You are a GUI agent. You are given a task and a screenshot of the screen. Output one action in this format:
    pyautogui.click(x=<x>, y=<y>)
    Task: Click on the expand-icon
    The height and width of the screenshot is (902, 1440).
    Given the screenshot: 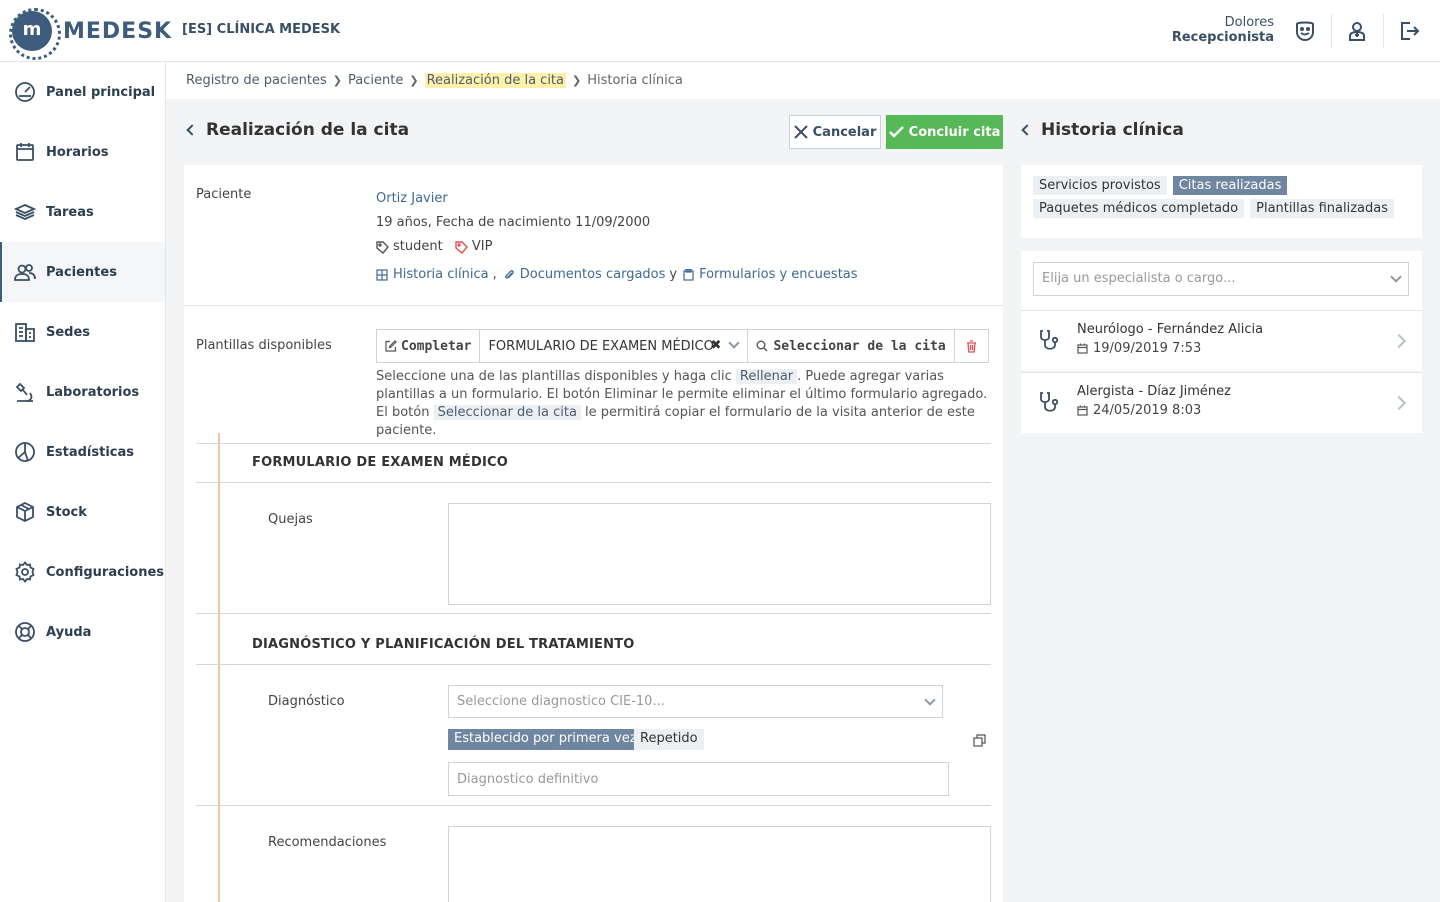 What is the action you would take?
    pyautogui.click(x=979, y=742)
    